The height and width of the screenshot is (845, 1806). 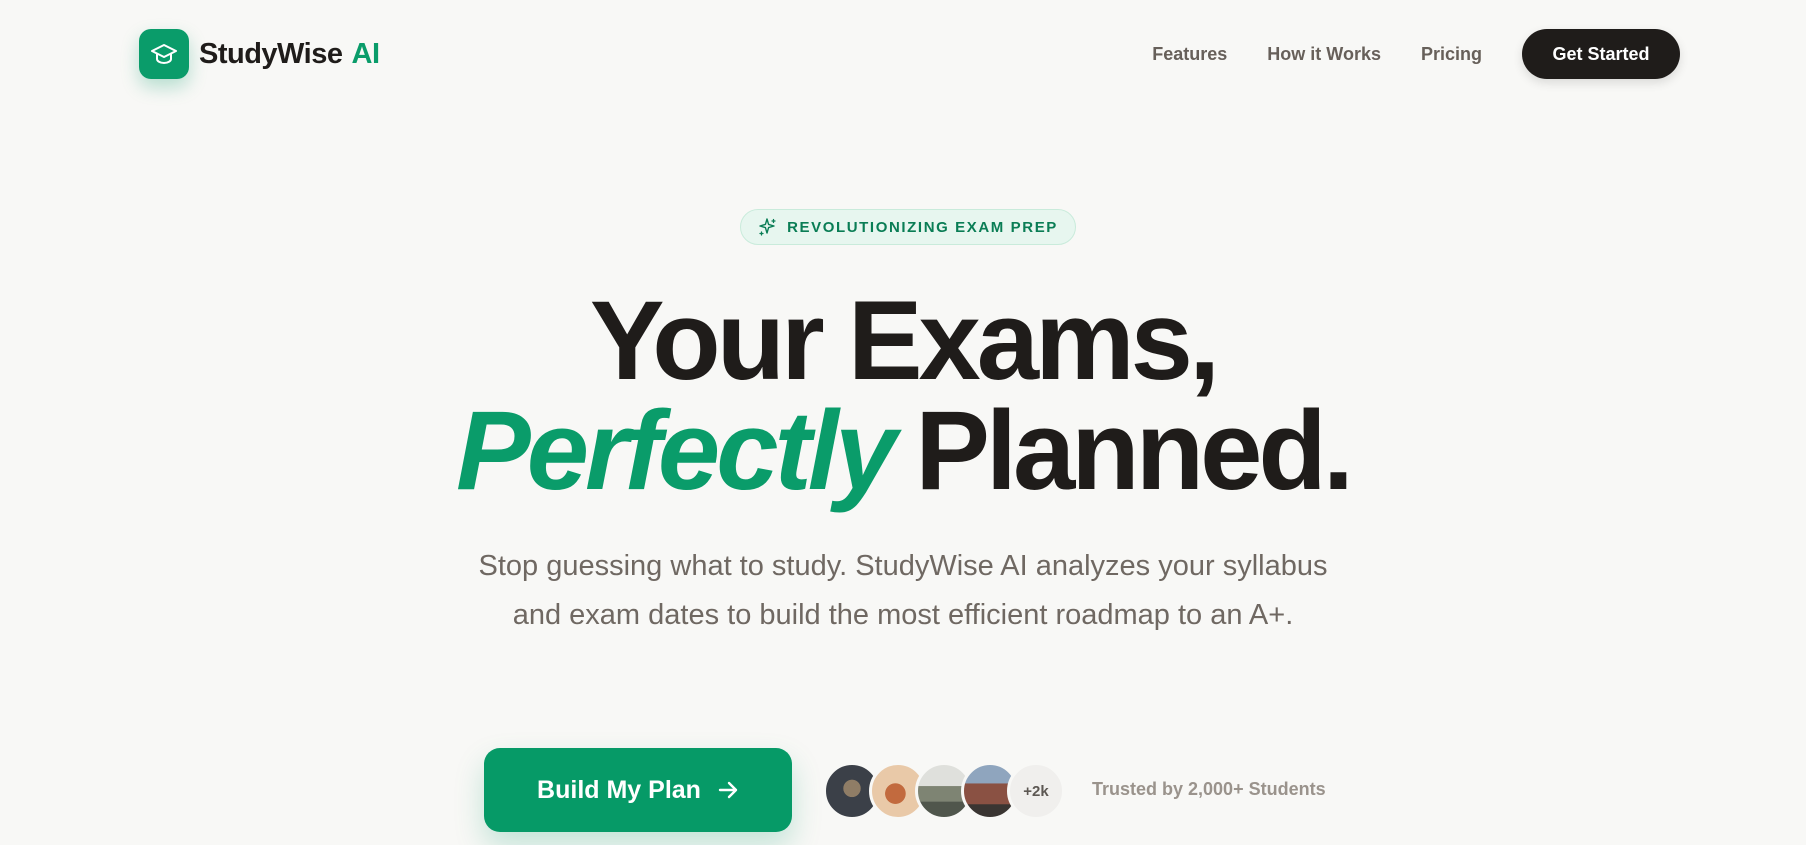 What do you see at coordinates (1189, 54) in the screenshot?
I see `nav-link-features: Features` at bounding box center [1189, 54].